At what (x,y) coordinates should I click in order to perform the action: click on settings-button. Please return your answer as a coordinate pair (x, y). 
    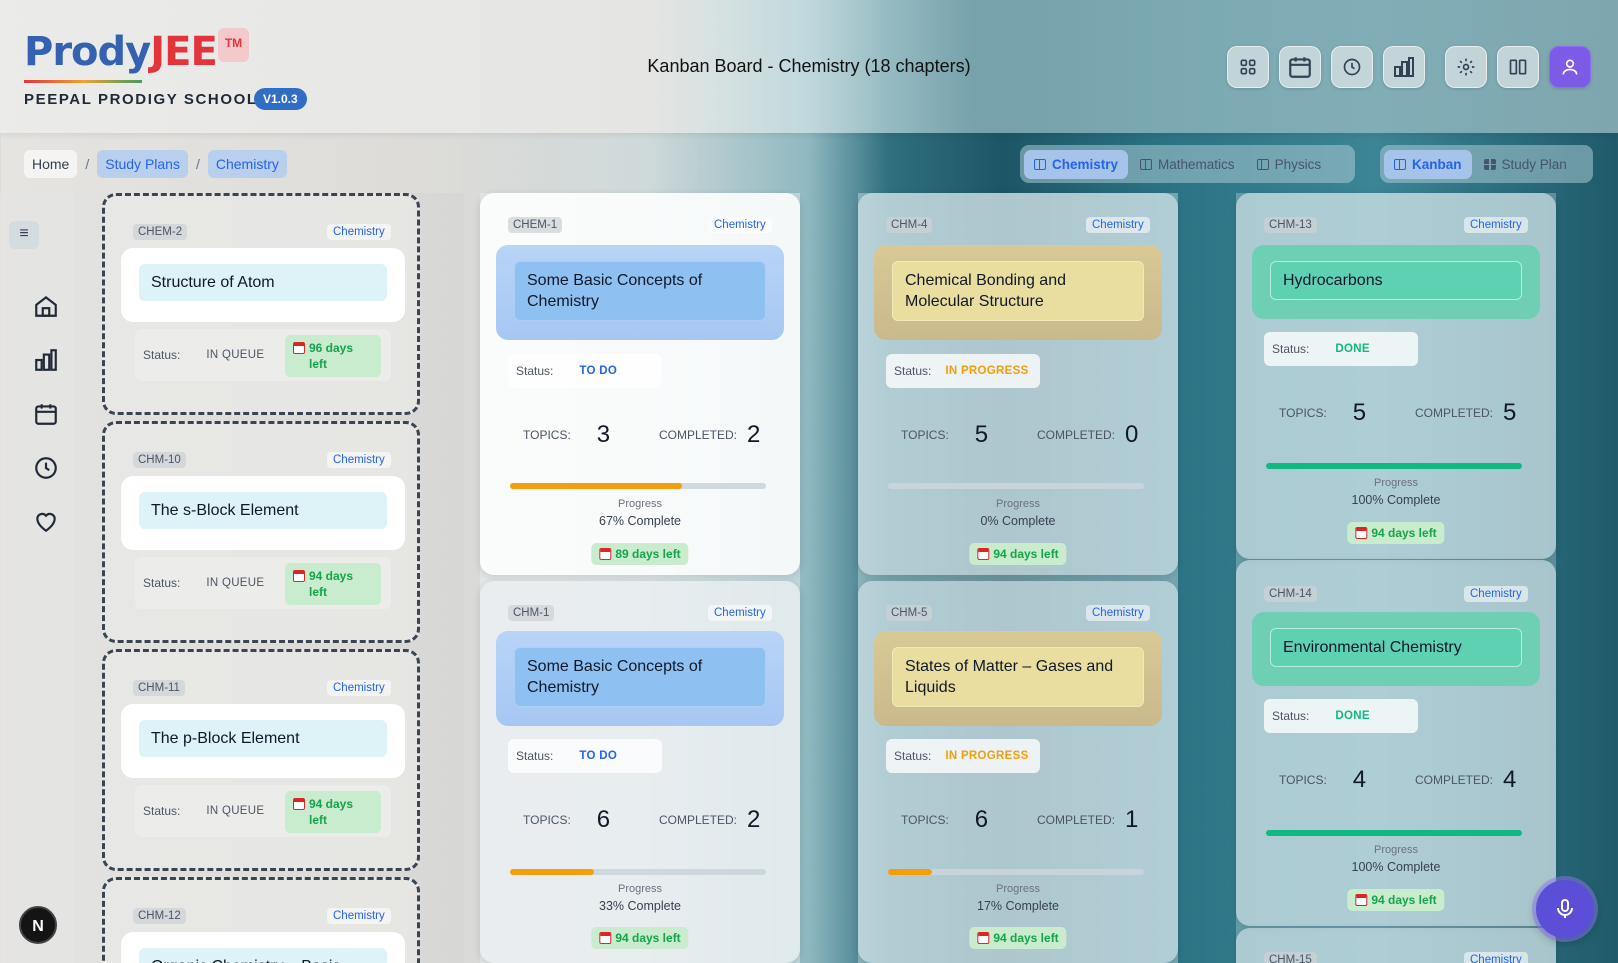
    Looking at the image, I should click on (1466, 67).